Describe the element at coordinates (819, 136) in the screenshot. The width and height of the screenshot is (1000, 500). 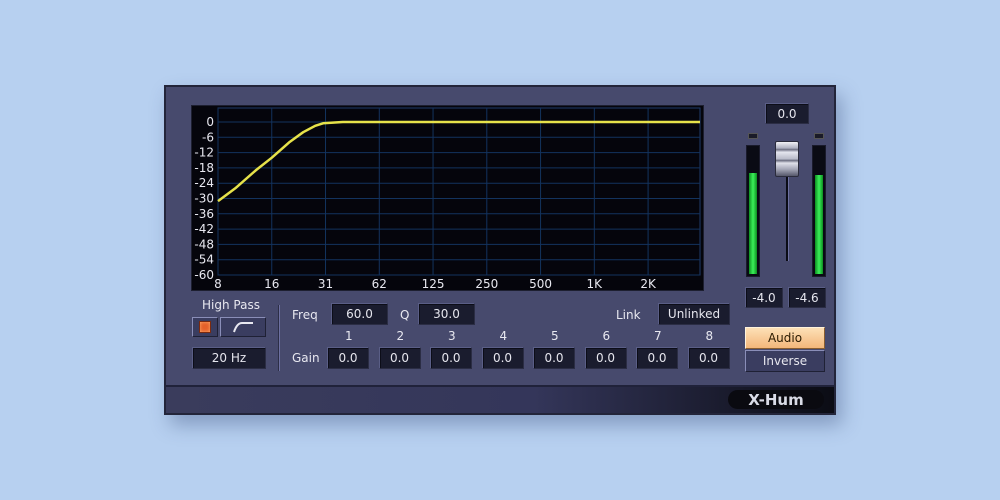
I see `right-peak-indicator` at that location.